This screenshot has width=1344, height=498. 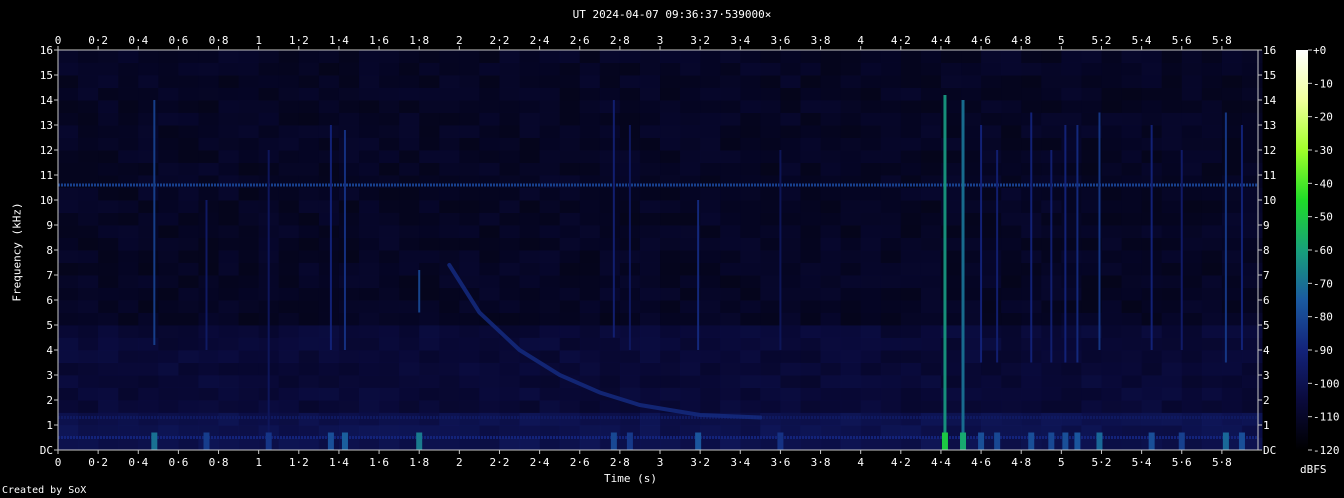 What do you see at coordinates (500, 462) in the screenshot?
I see `x-tick-label: 2·2` at bounding box center [500, 462].